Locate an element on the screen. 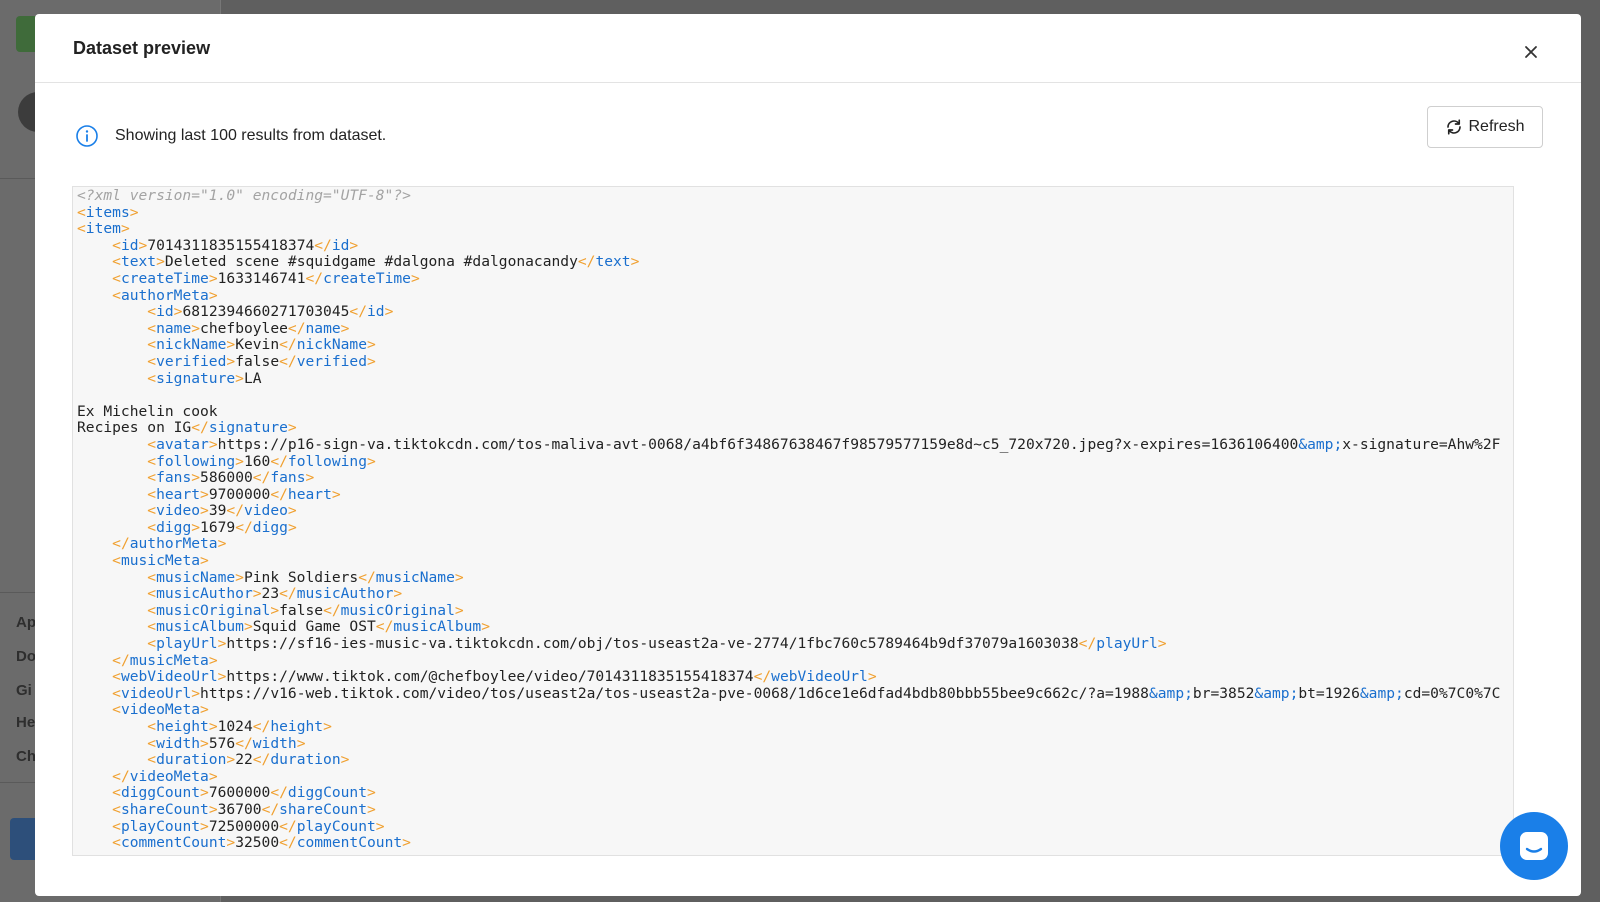  code-line: <?xml version="1.0" encoding="UTF-8"?> is located at coordinates (244, 195).